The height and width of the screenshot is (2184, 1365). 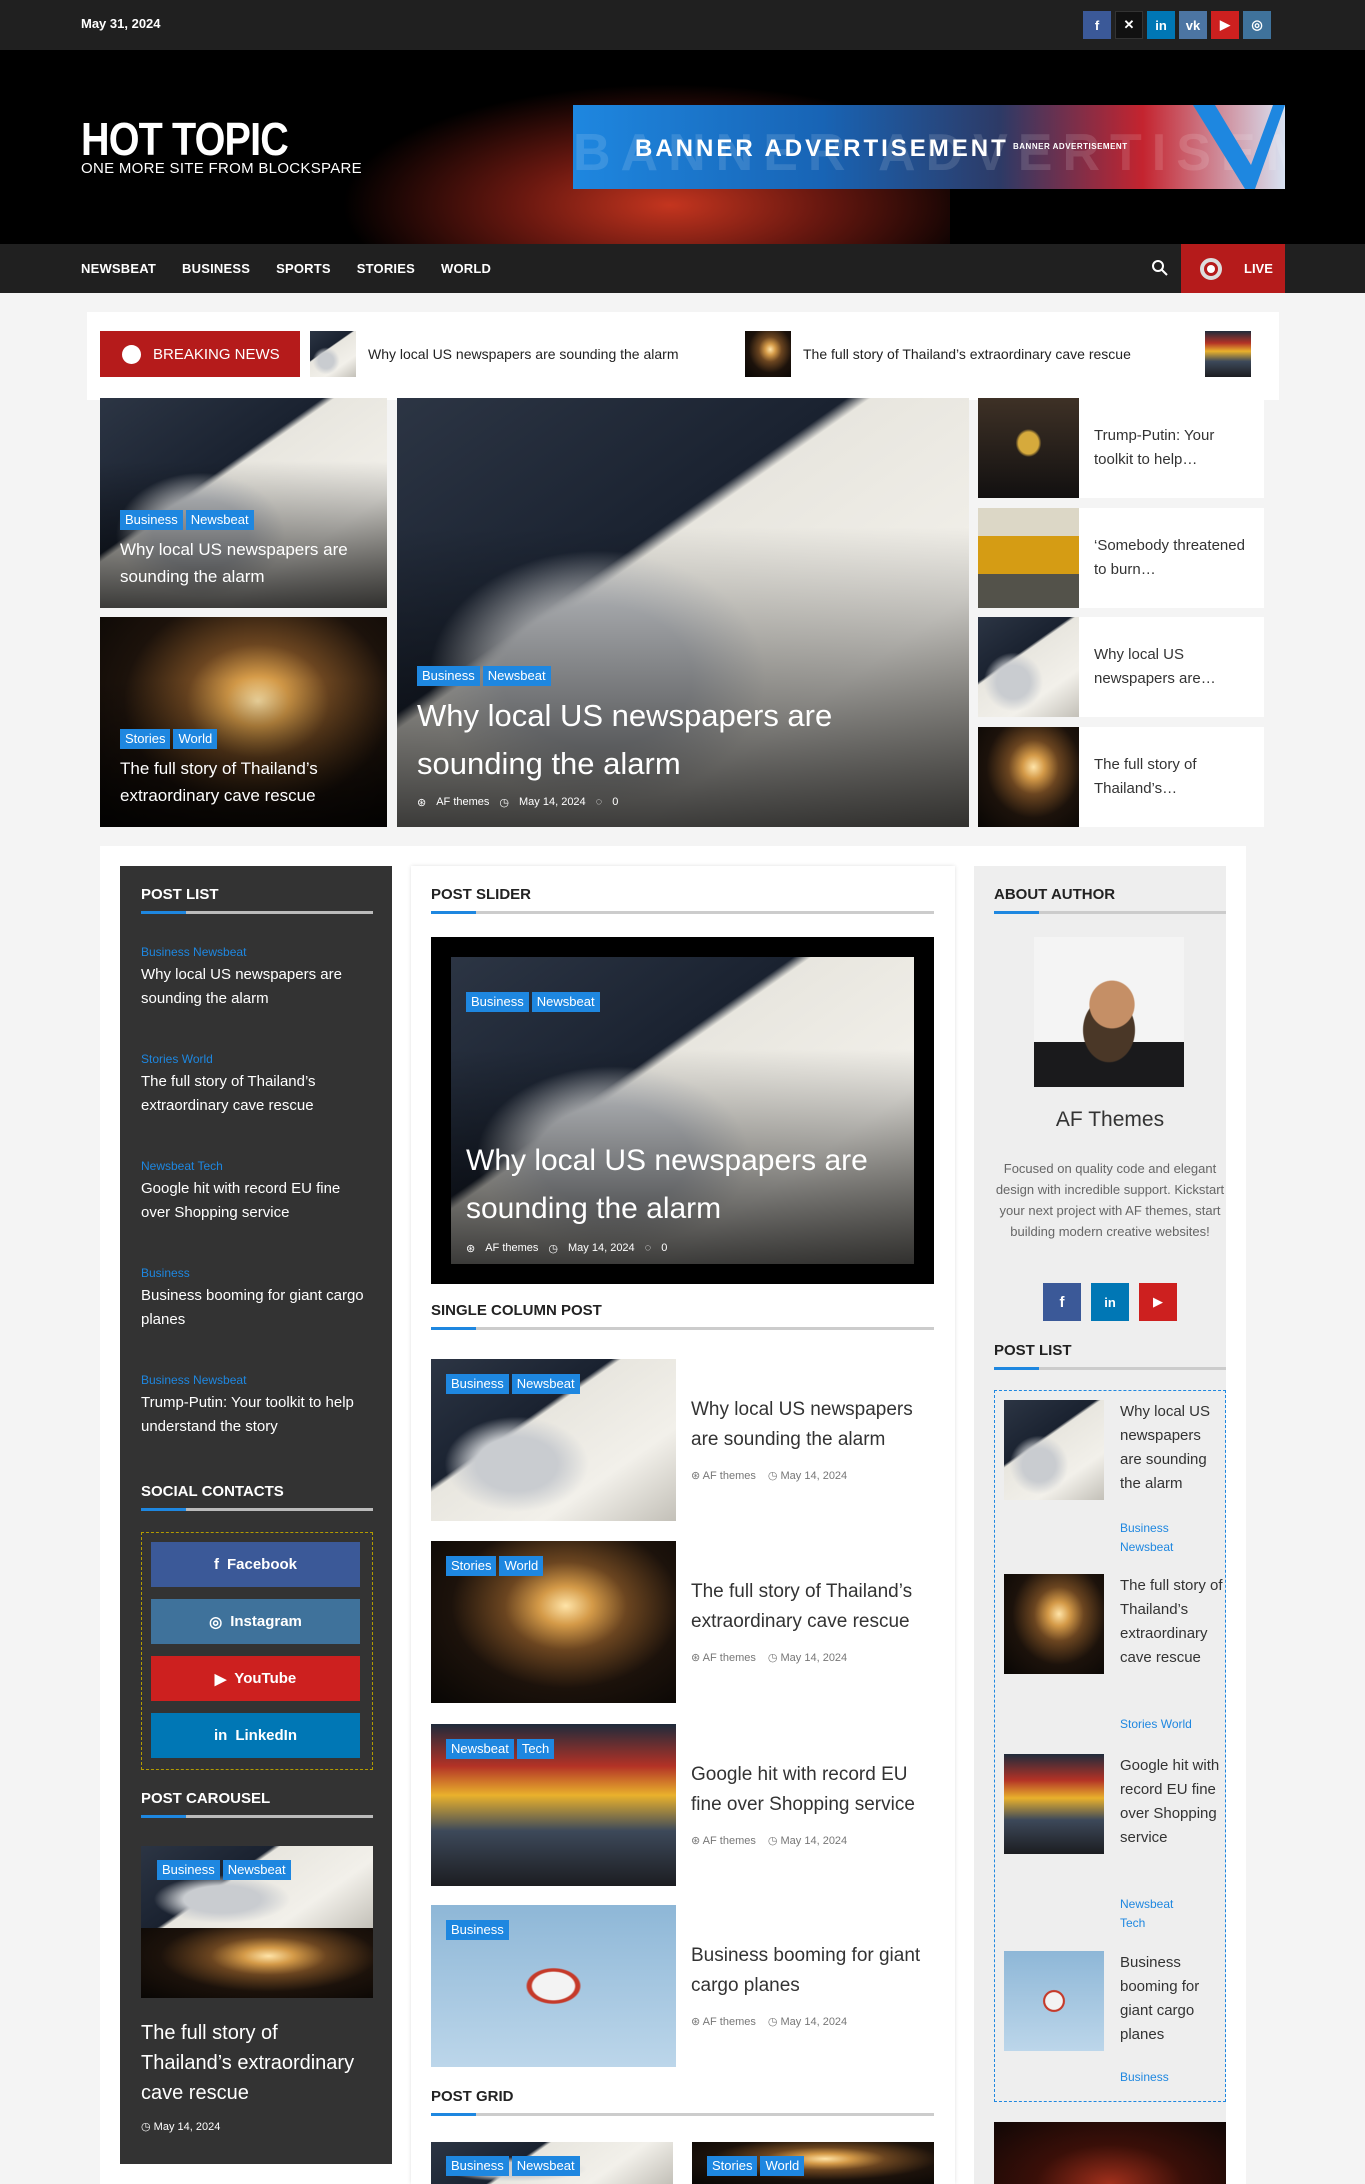 What do you see at coordinates (303, 268) in the screenshot?
I see `nav-item-sports: SPORTS` at bounding box center [303, 268].